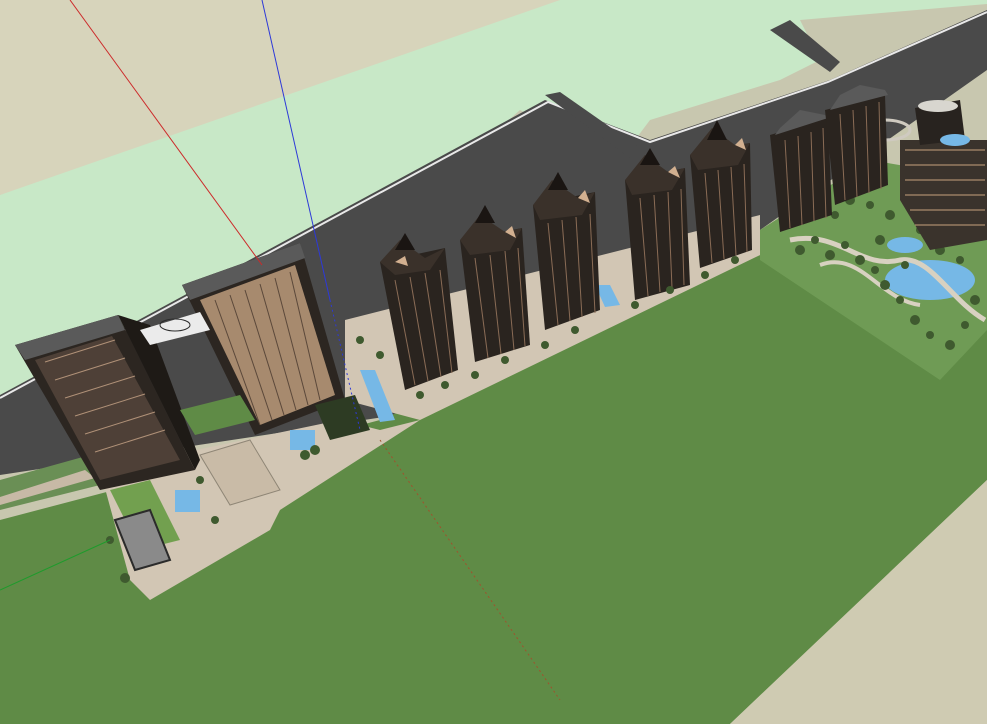  Describe the element at coordinates (187, 501) in the screenshot. I see `plaza-water` at that location.